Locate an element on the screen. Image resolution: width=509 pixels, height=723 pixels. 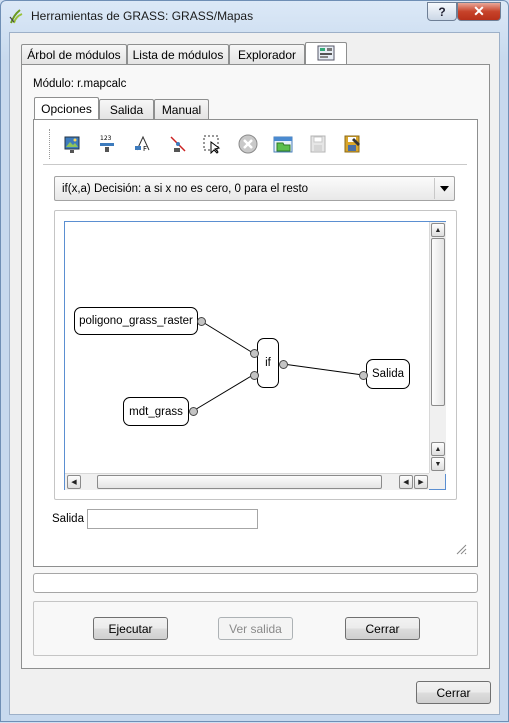
node-mdt-grass: mdt_grass is located at coordinates (156, 411).